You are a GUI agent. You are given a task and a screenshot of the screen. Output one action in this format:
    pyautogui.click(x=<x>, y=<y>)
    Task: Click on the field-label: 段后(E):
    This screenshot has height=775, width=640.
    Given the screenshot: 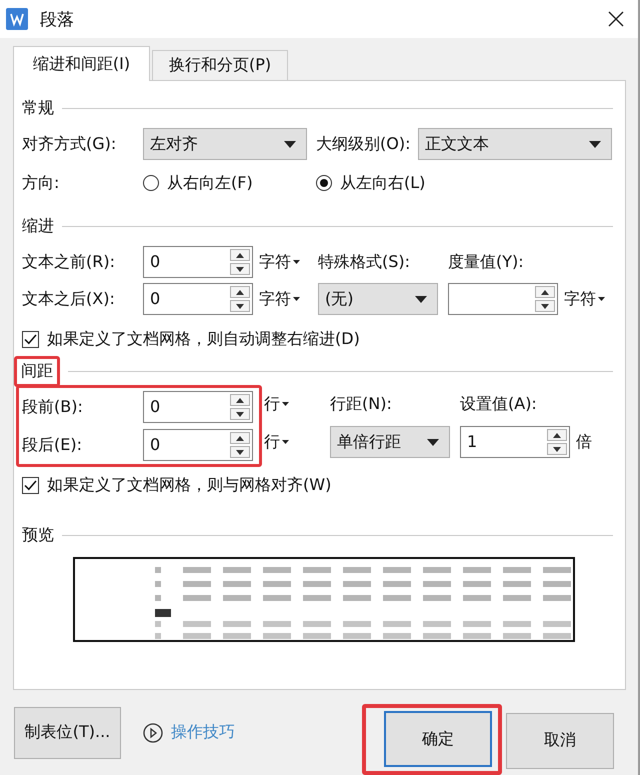 What is the action you would take?
    pyautogui.click(x=52, y=445)
    